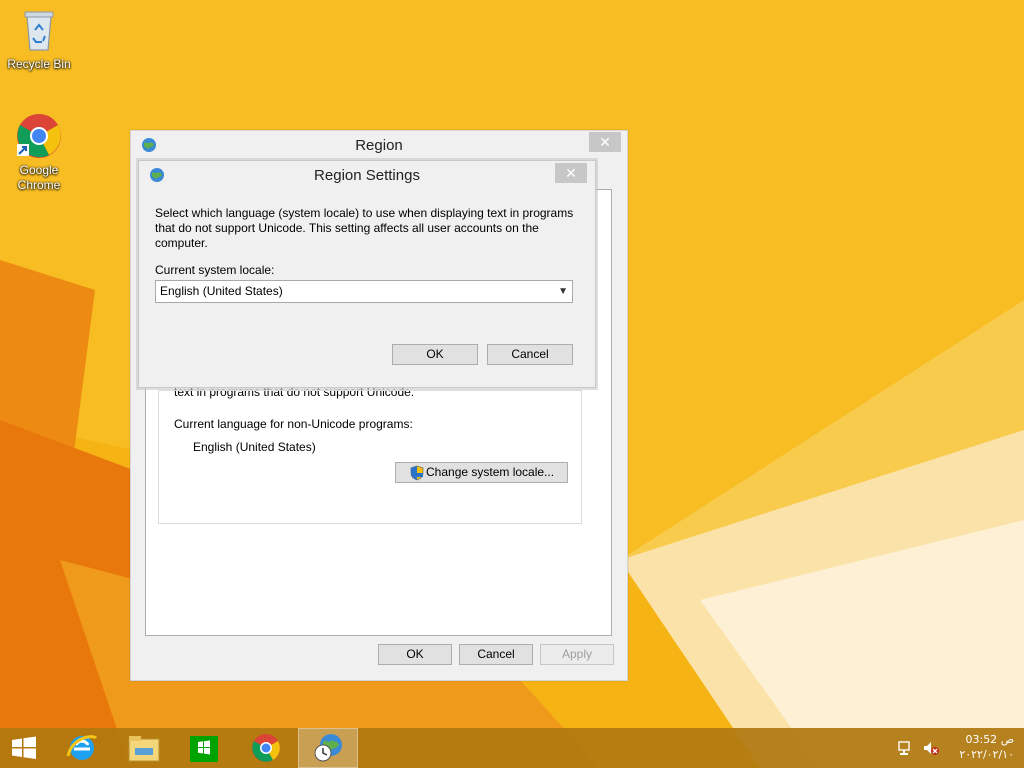 This screenshot has width=1024, height=768. Describe the element at coordinates (931, 749) in the screenshot. I see `volume-muted-icon` at that location.